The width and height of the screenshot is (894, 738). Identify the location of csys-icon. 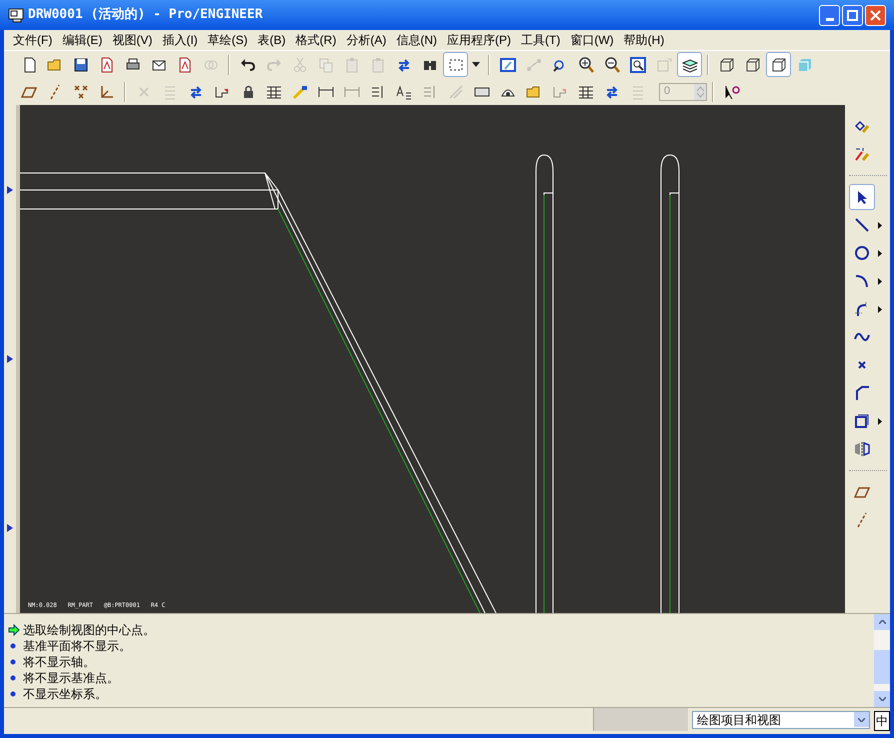
(106, 92).